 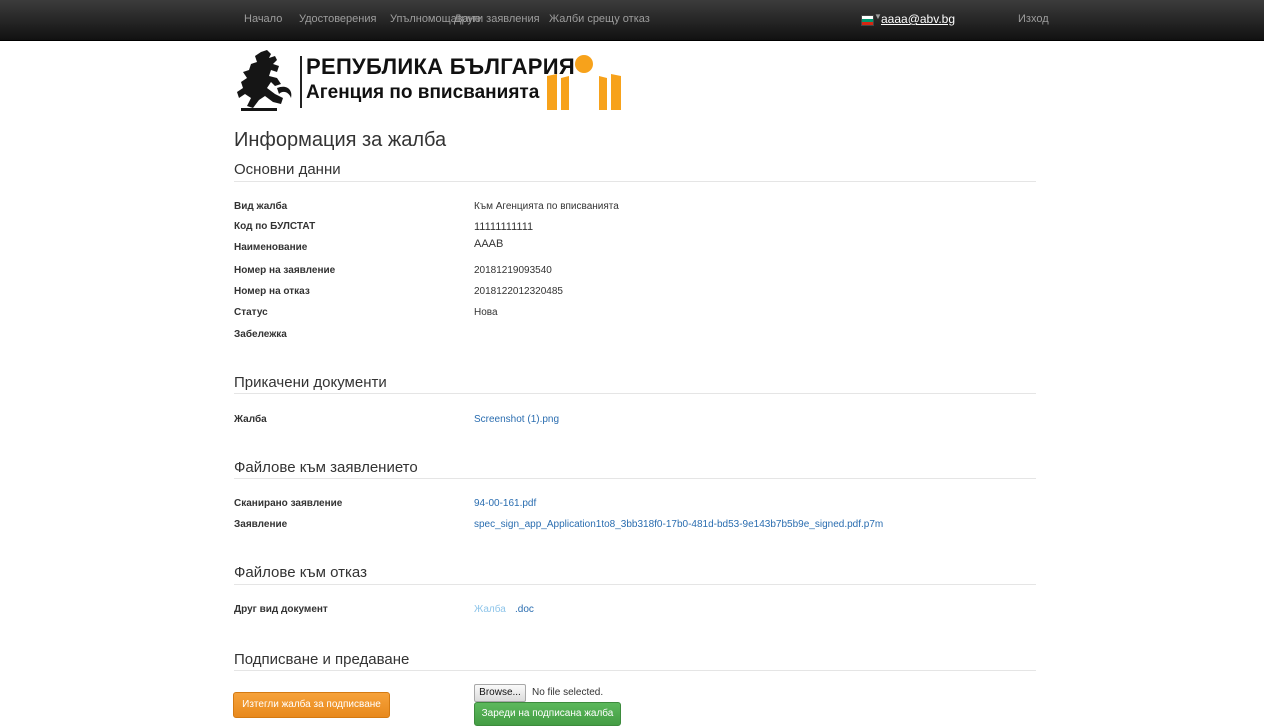 I want to click on section-signing-heading: Подписване и предаване, so click(x=322, y=659).